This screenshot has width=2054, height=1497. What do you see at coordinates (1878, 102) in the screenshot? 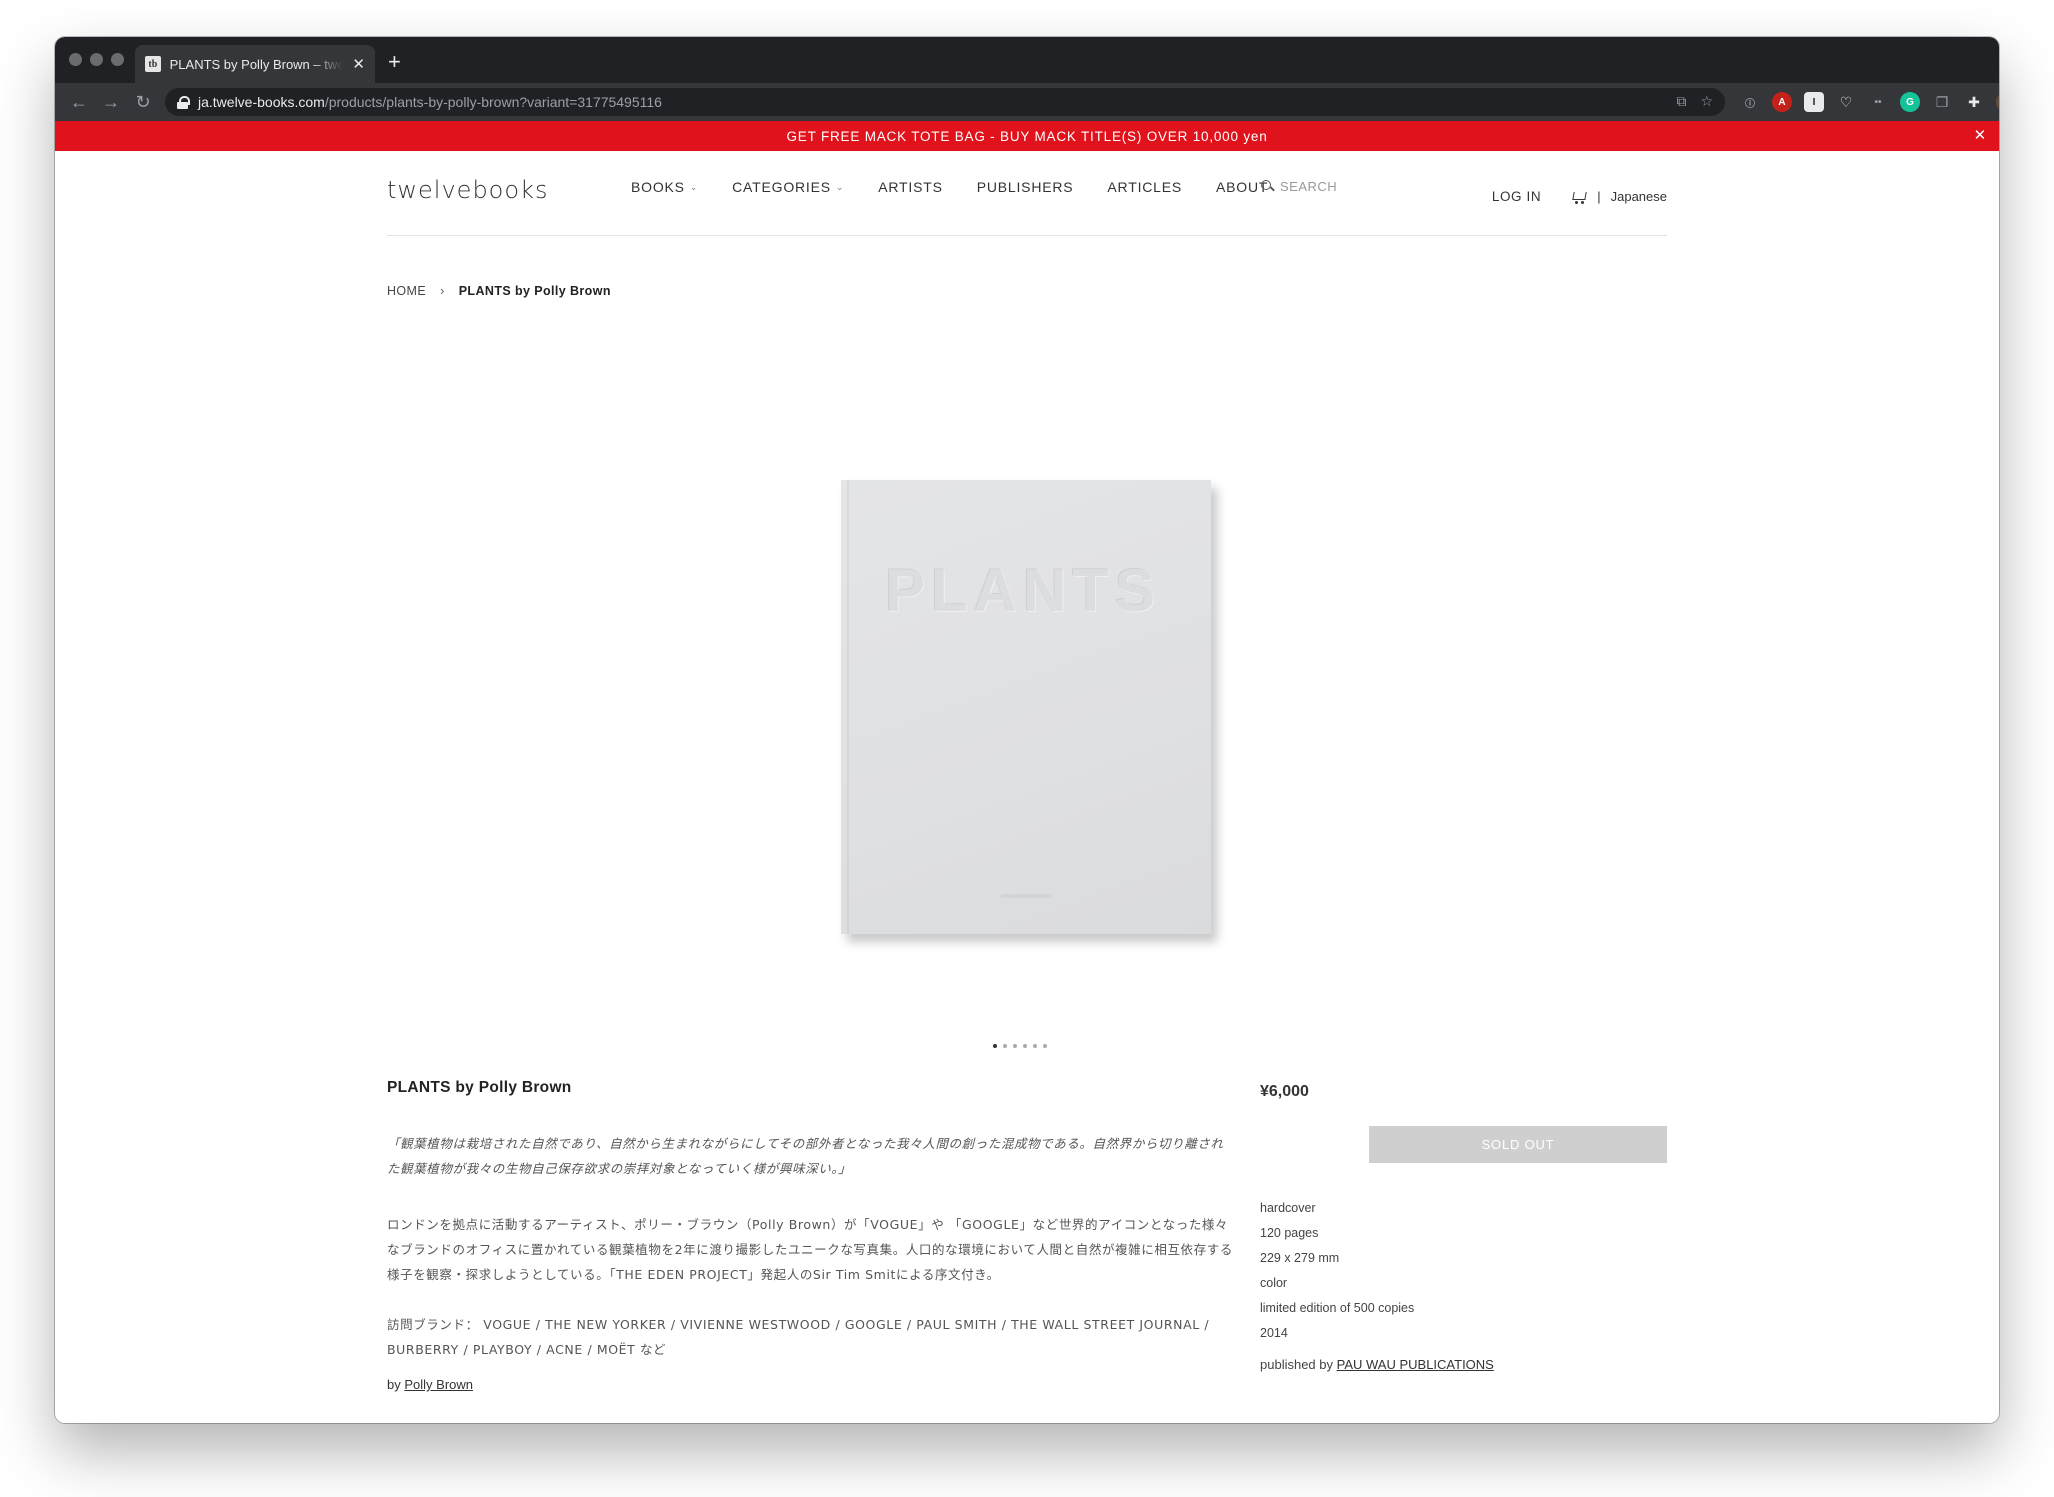
I see `more-extension-icon: ••` at bounding box center [1878, 102].